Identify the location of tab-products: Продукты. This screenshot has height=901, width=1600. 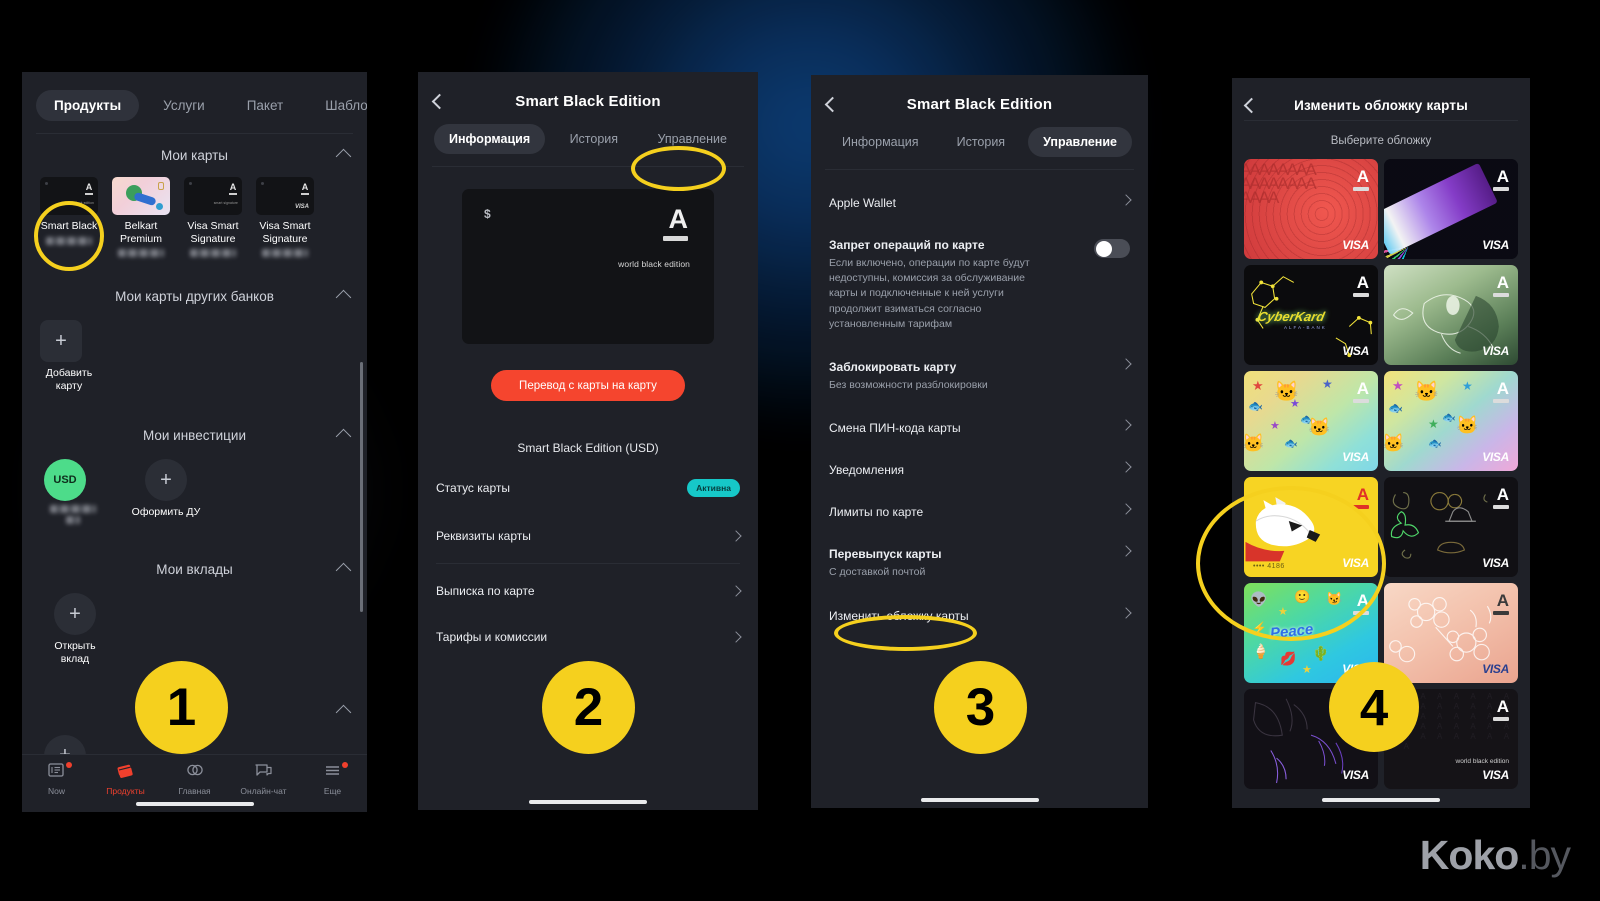
(88, 105).